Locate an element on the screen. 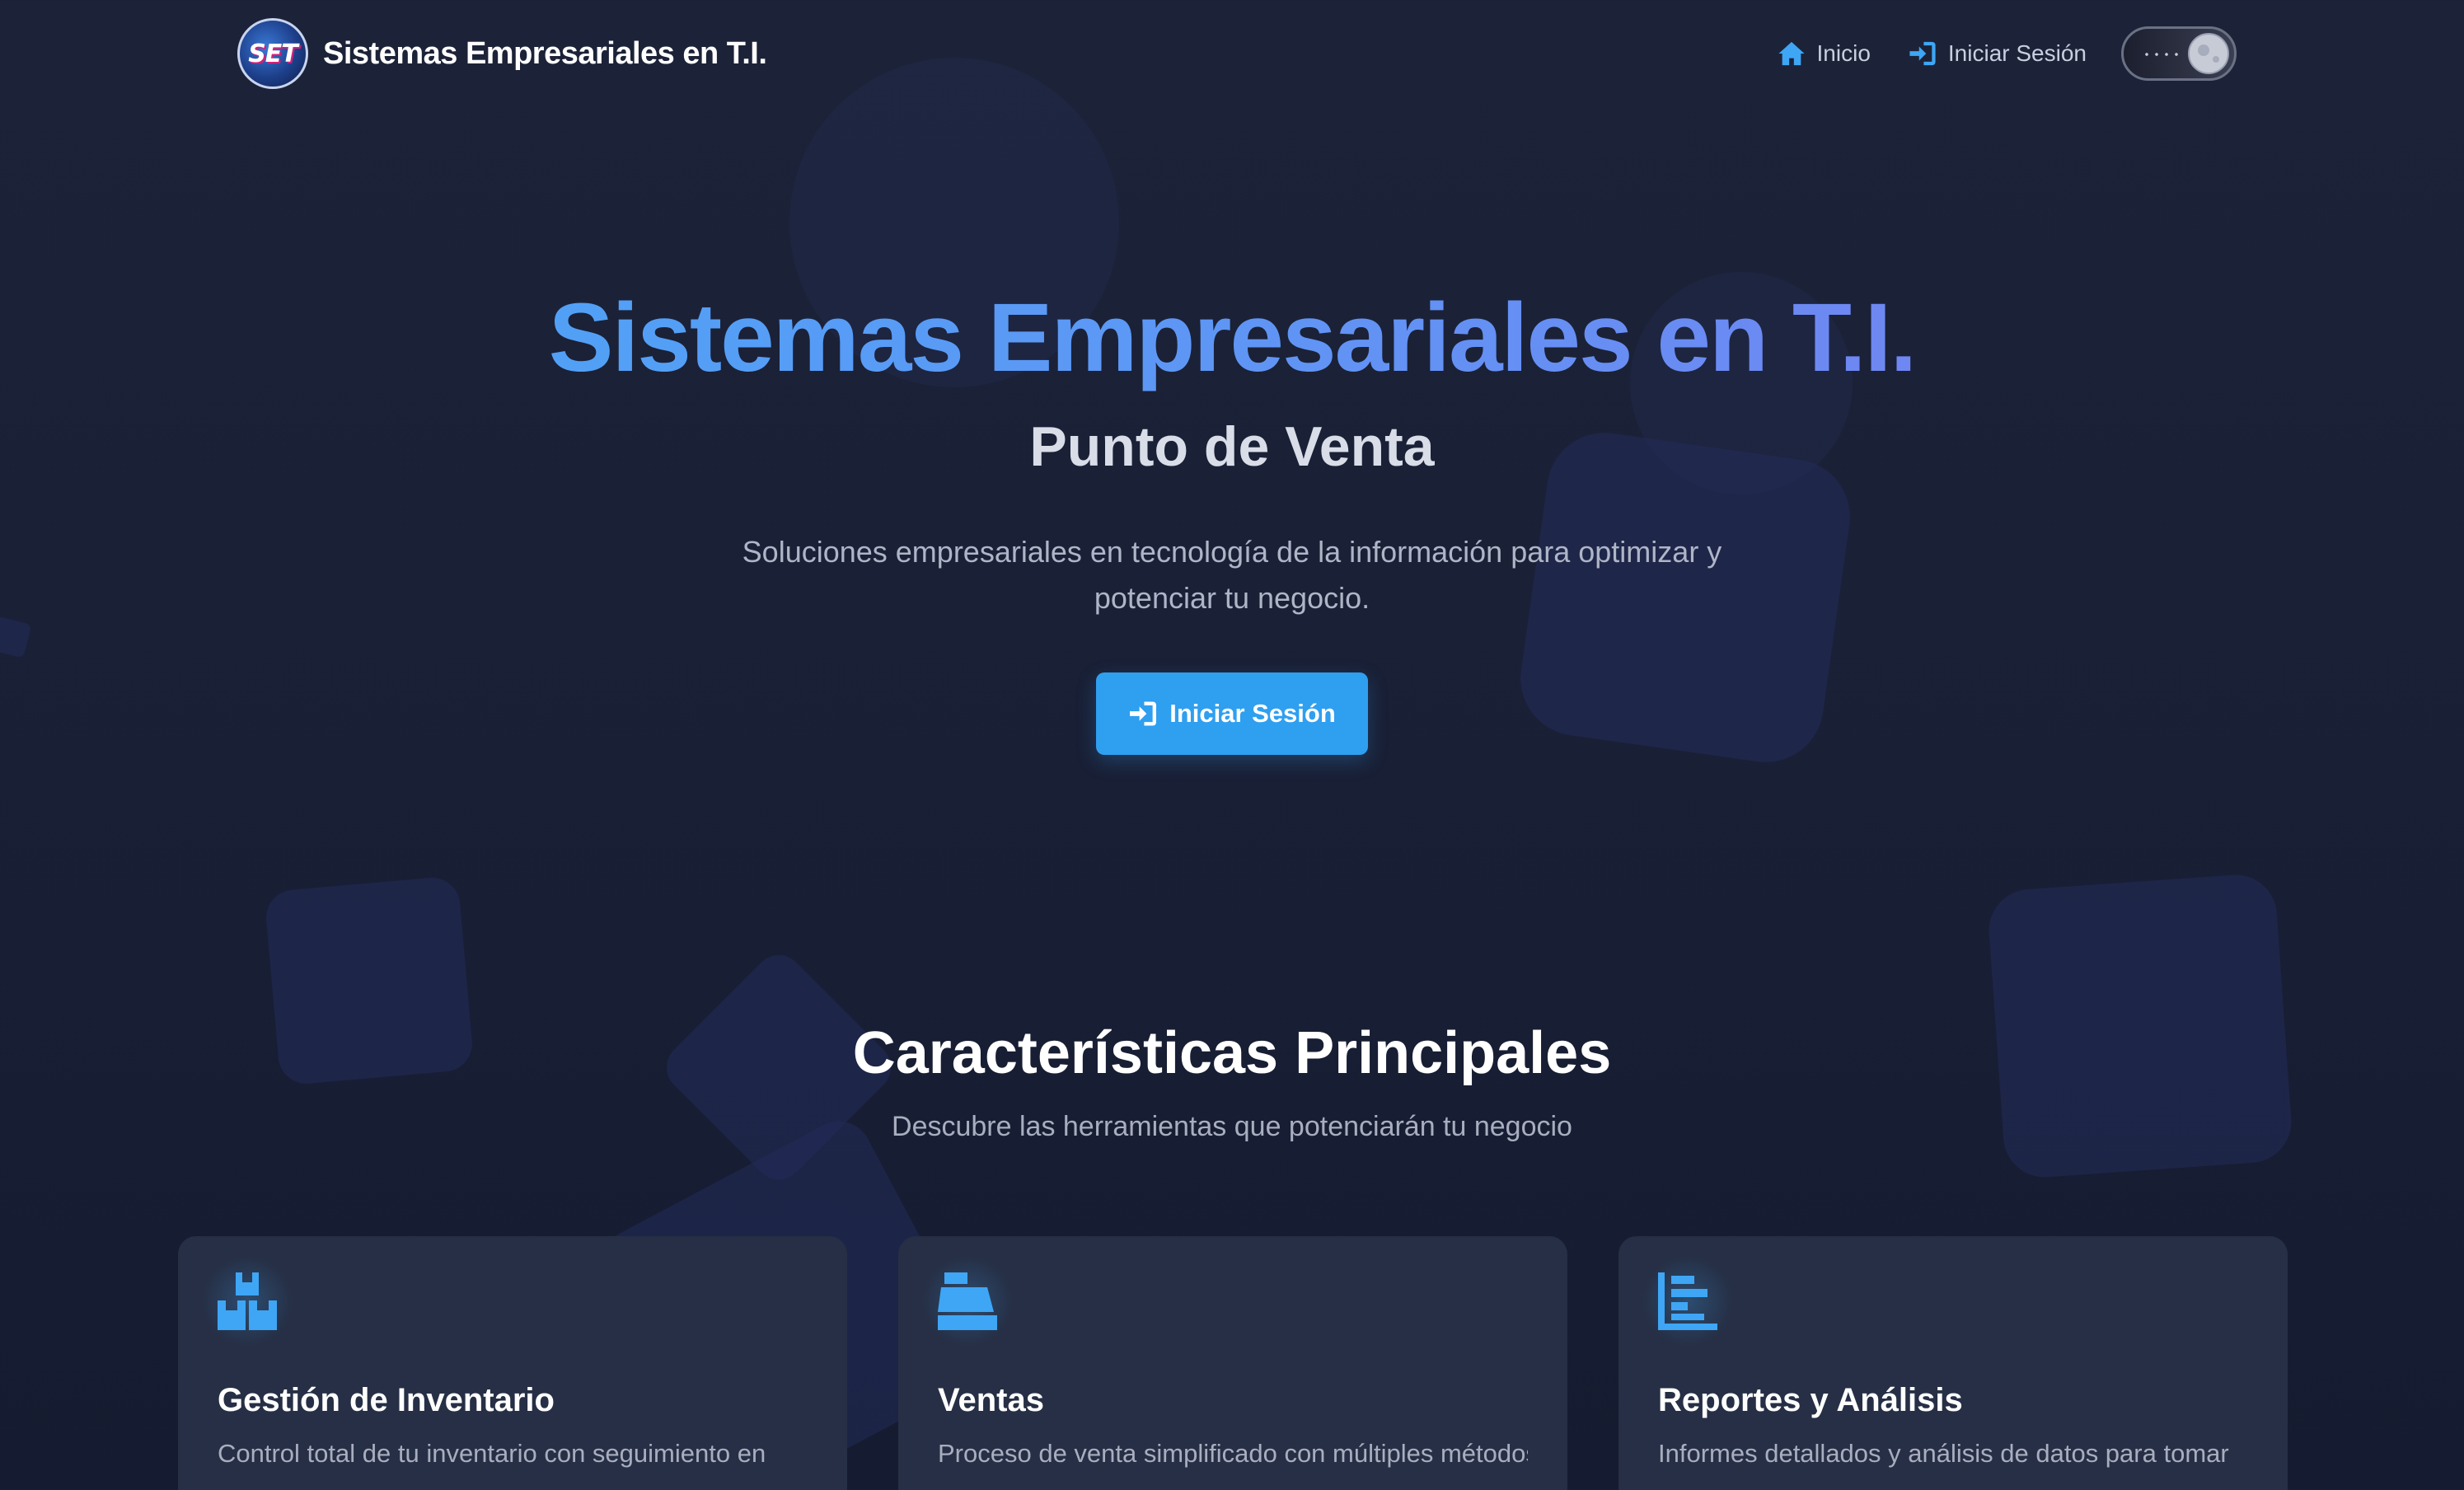 The height and width of the screenshot is (1490, 2464). brand-logo-text: SET is located at coordinates (273, 53).